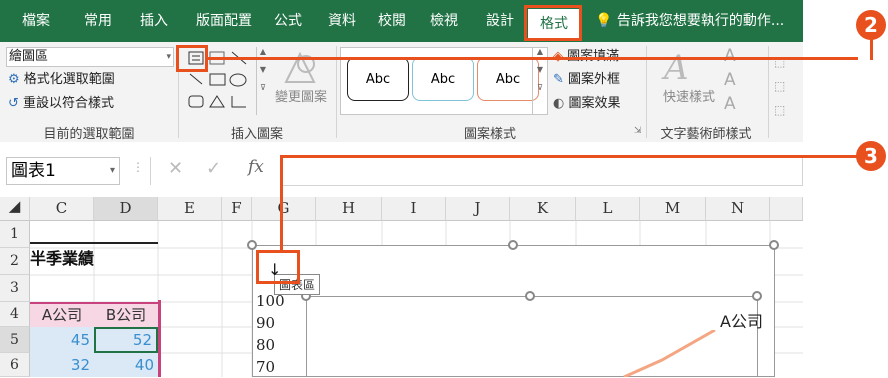 Image resolution: width=888 pixels, height=378 pixels. I want to click on divider, so click(150, 171).